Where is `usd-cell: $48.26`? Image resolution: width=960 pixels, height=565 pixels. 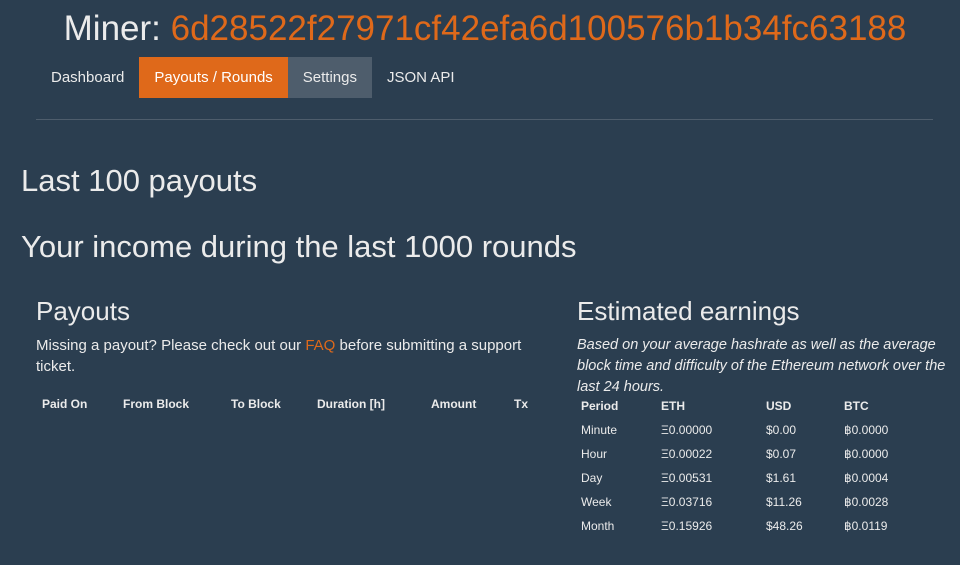 usd-cell: $48.26 is located at coordinates (784, 526).